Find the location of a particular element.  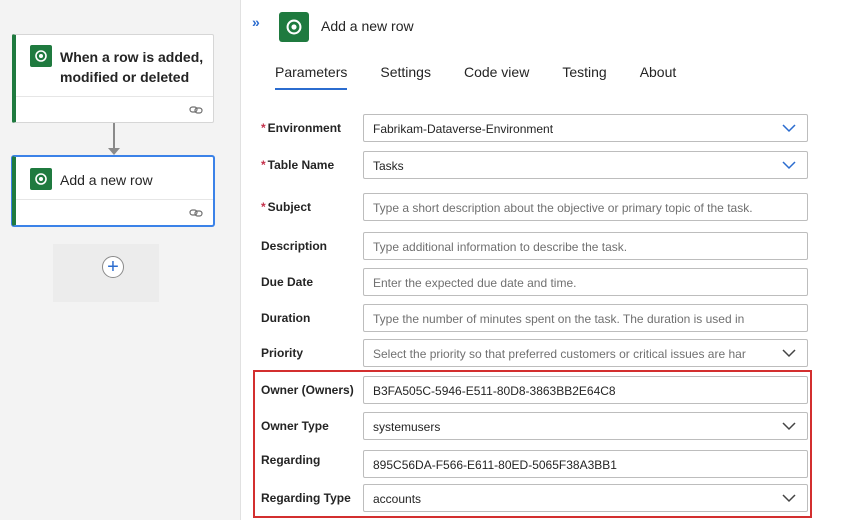

action-card-add-new-row: Add a new row is located at coordinates (113, 191).